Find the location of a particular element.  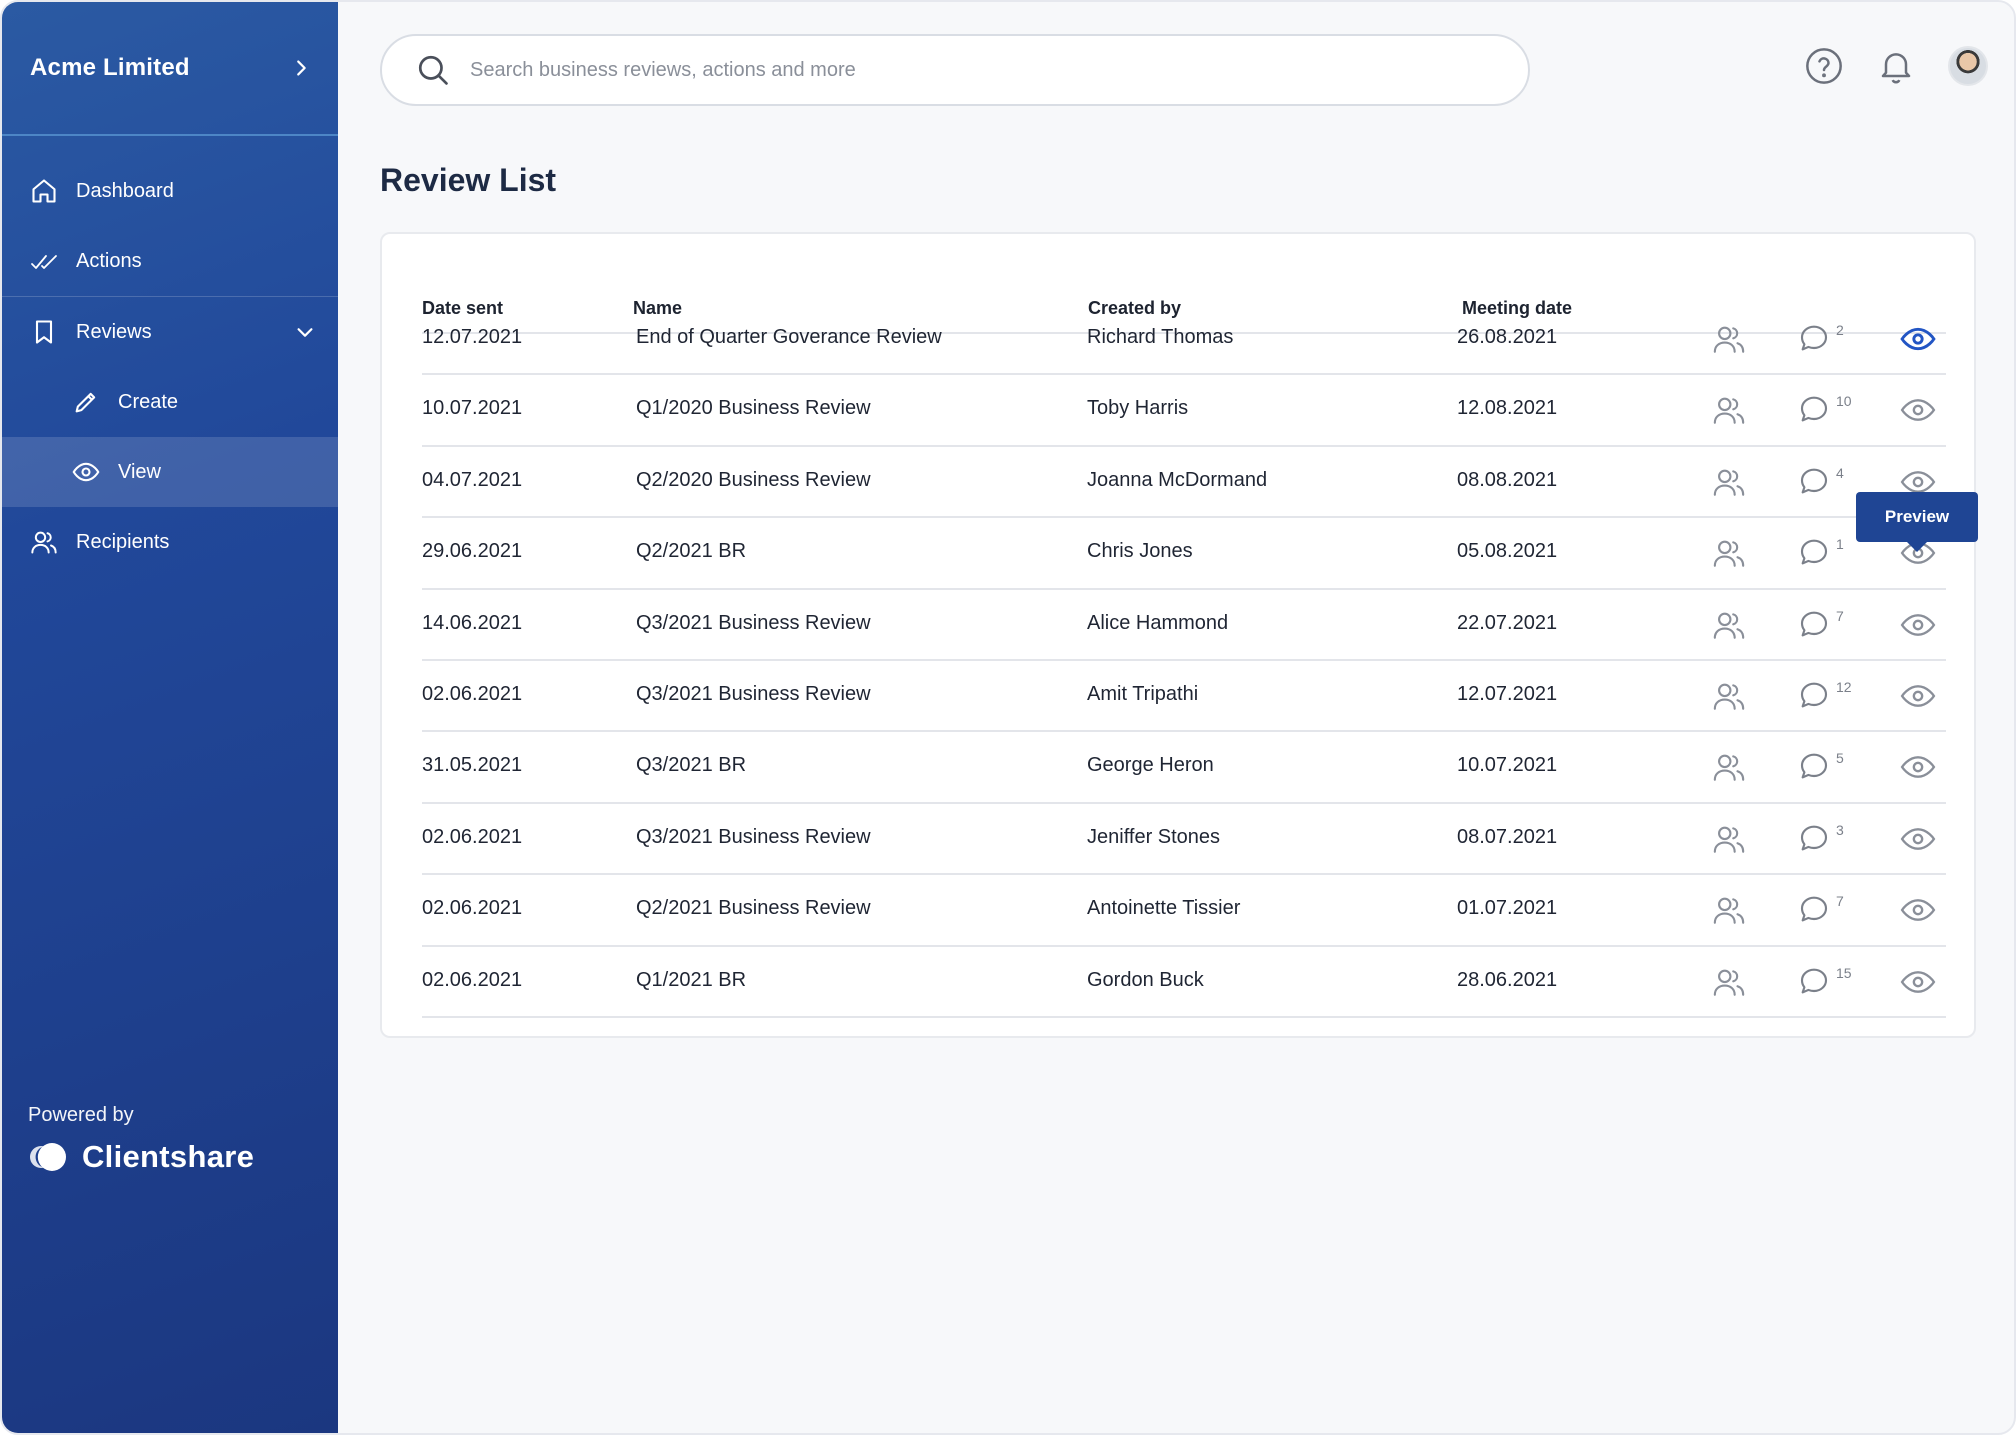

created-by-cell: Gordon Buck is located at coordinates (1145, 979).